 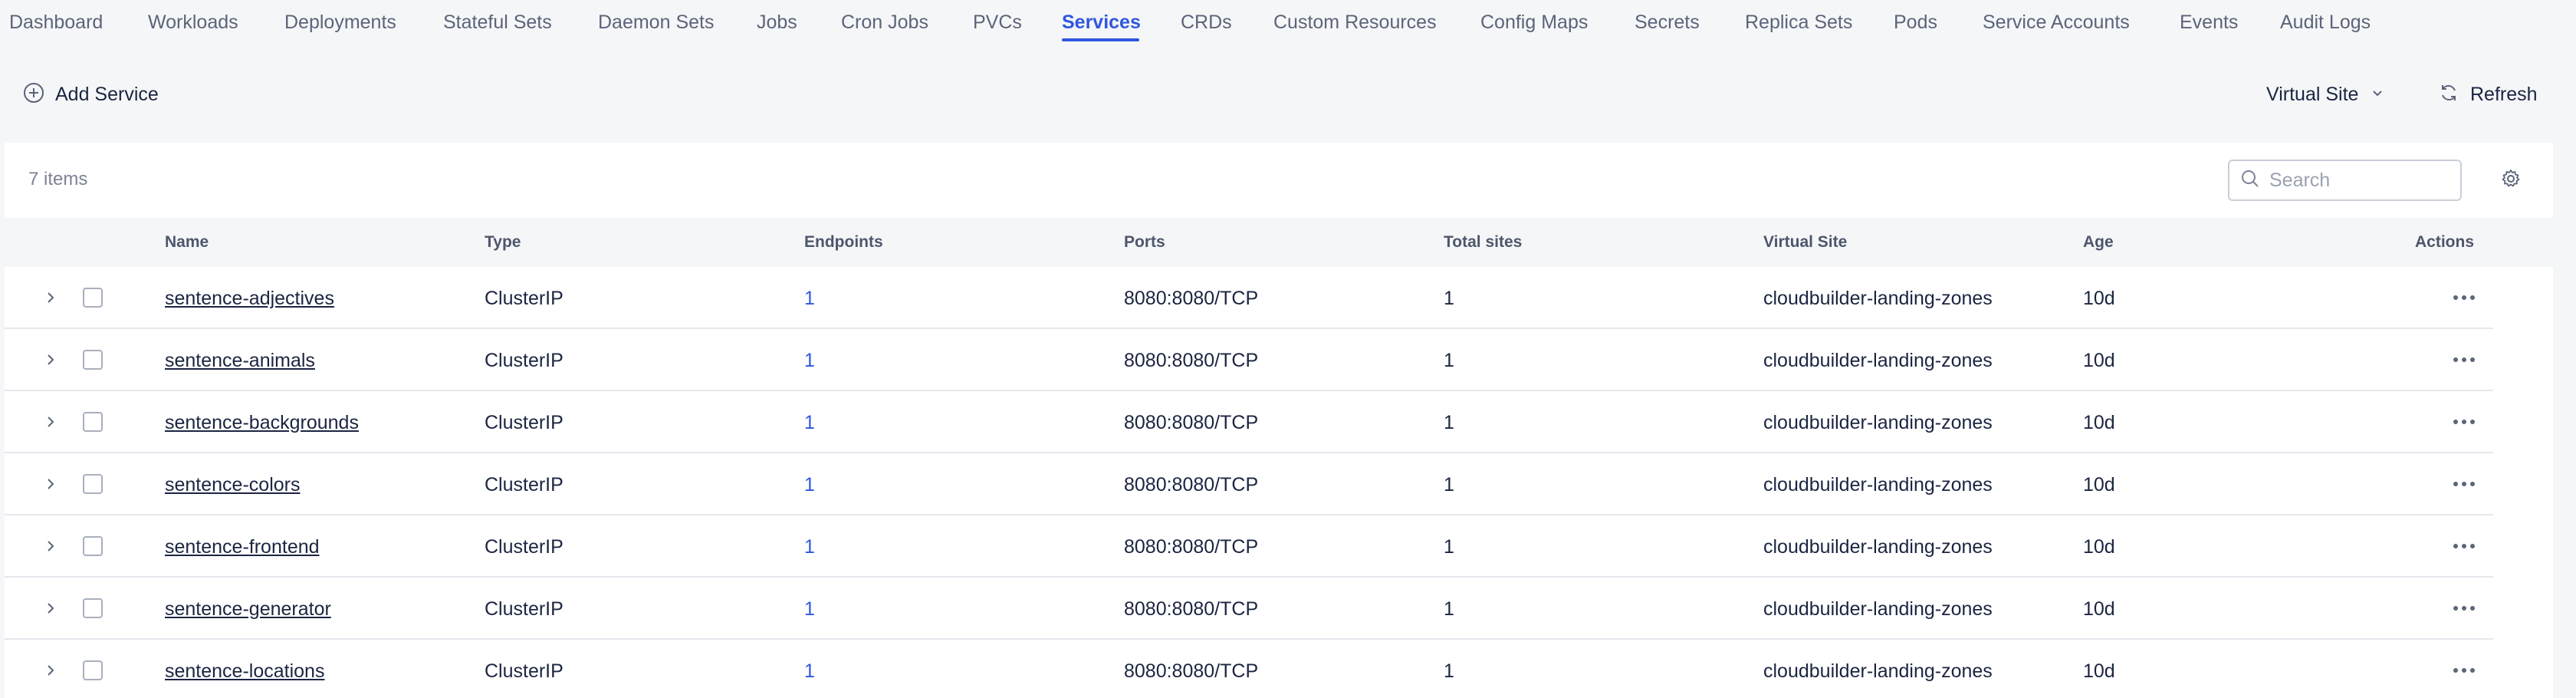 I want to click on gear-icon, so click(x=2511, y=180).